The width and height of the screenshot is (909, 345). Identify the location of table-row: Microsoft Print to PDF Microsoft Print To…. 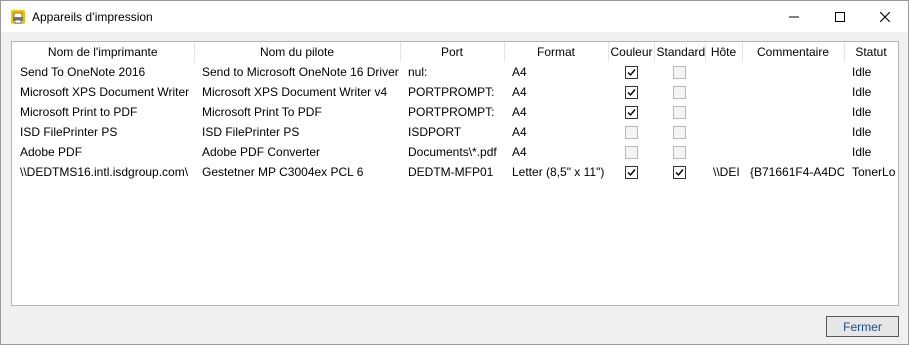
(455, 112).